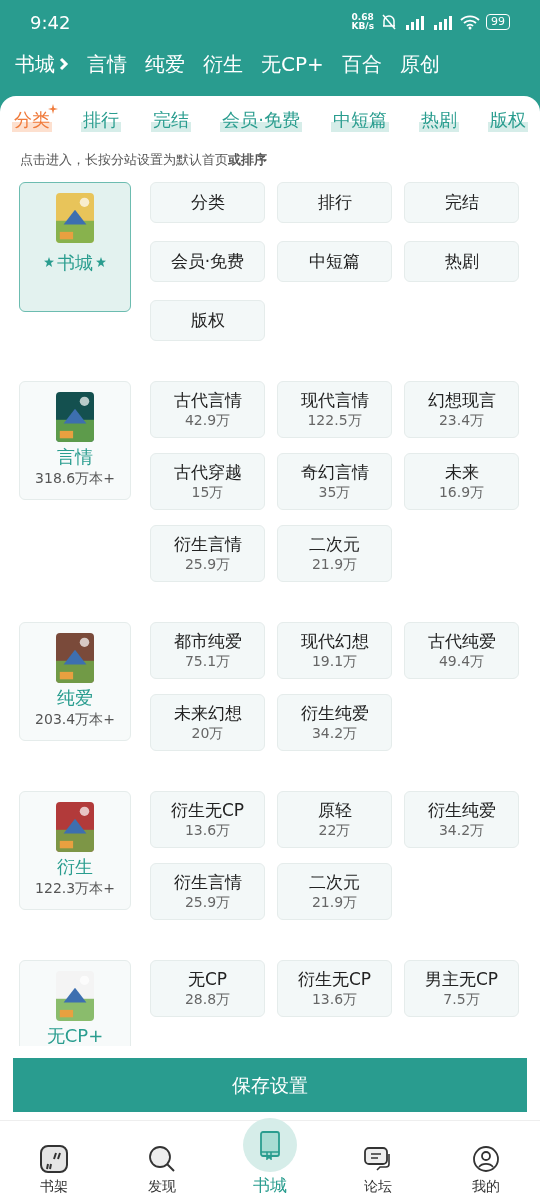  I want to click on subcategory-tile: 古代纯爱 49.4万, so click(461, 650).